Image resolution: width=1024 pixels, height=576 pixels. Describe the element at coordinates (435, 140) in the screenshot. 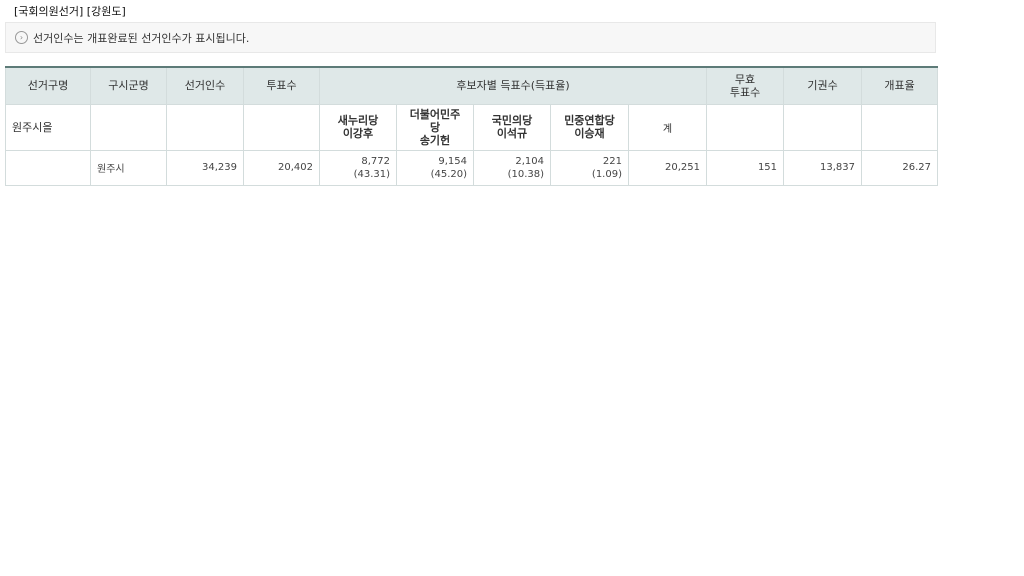

I see `candidate-name: 송기헌` at that location.